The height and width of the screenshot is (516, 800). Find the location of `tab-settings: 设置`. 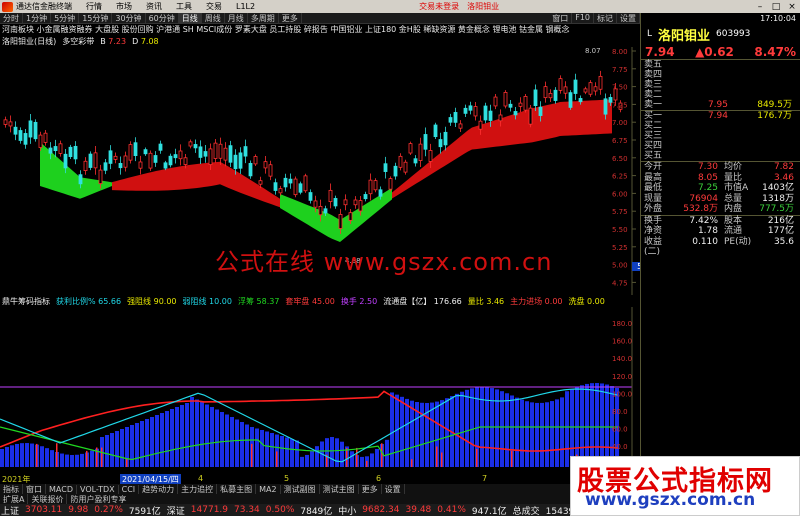

tab-settings: 设置 is located at coordinates (393, 489).